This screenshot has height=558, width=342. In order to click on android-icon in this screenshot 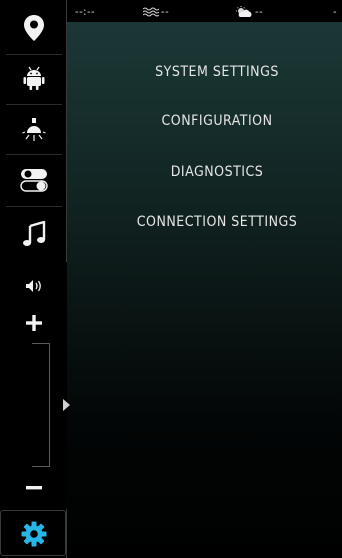, I will do `click(33, 78)`.